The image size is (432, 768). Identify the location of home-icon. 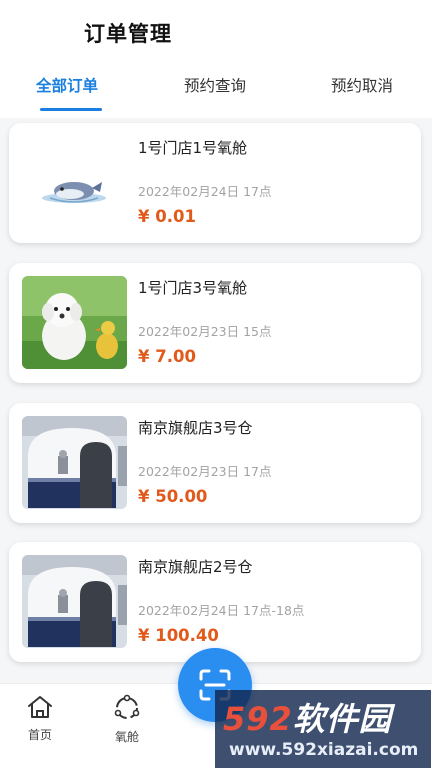
(40, 707).